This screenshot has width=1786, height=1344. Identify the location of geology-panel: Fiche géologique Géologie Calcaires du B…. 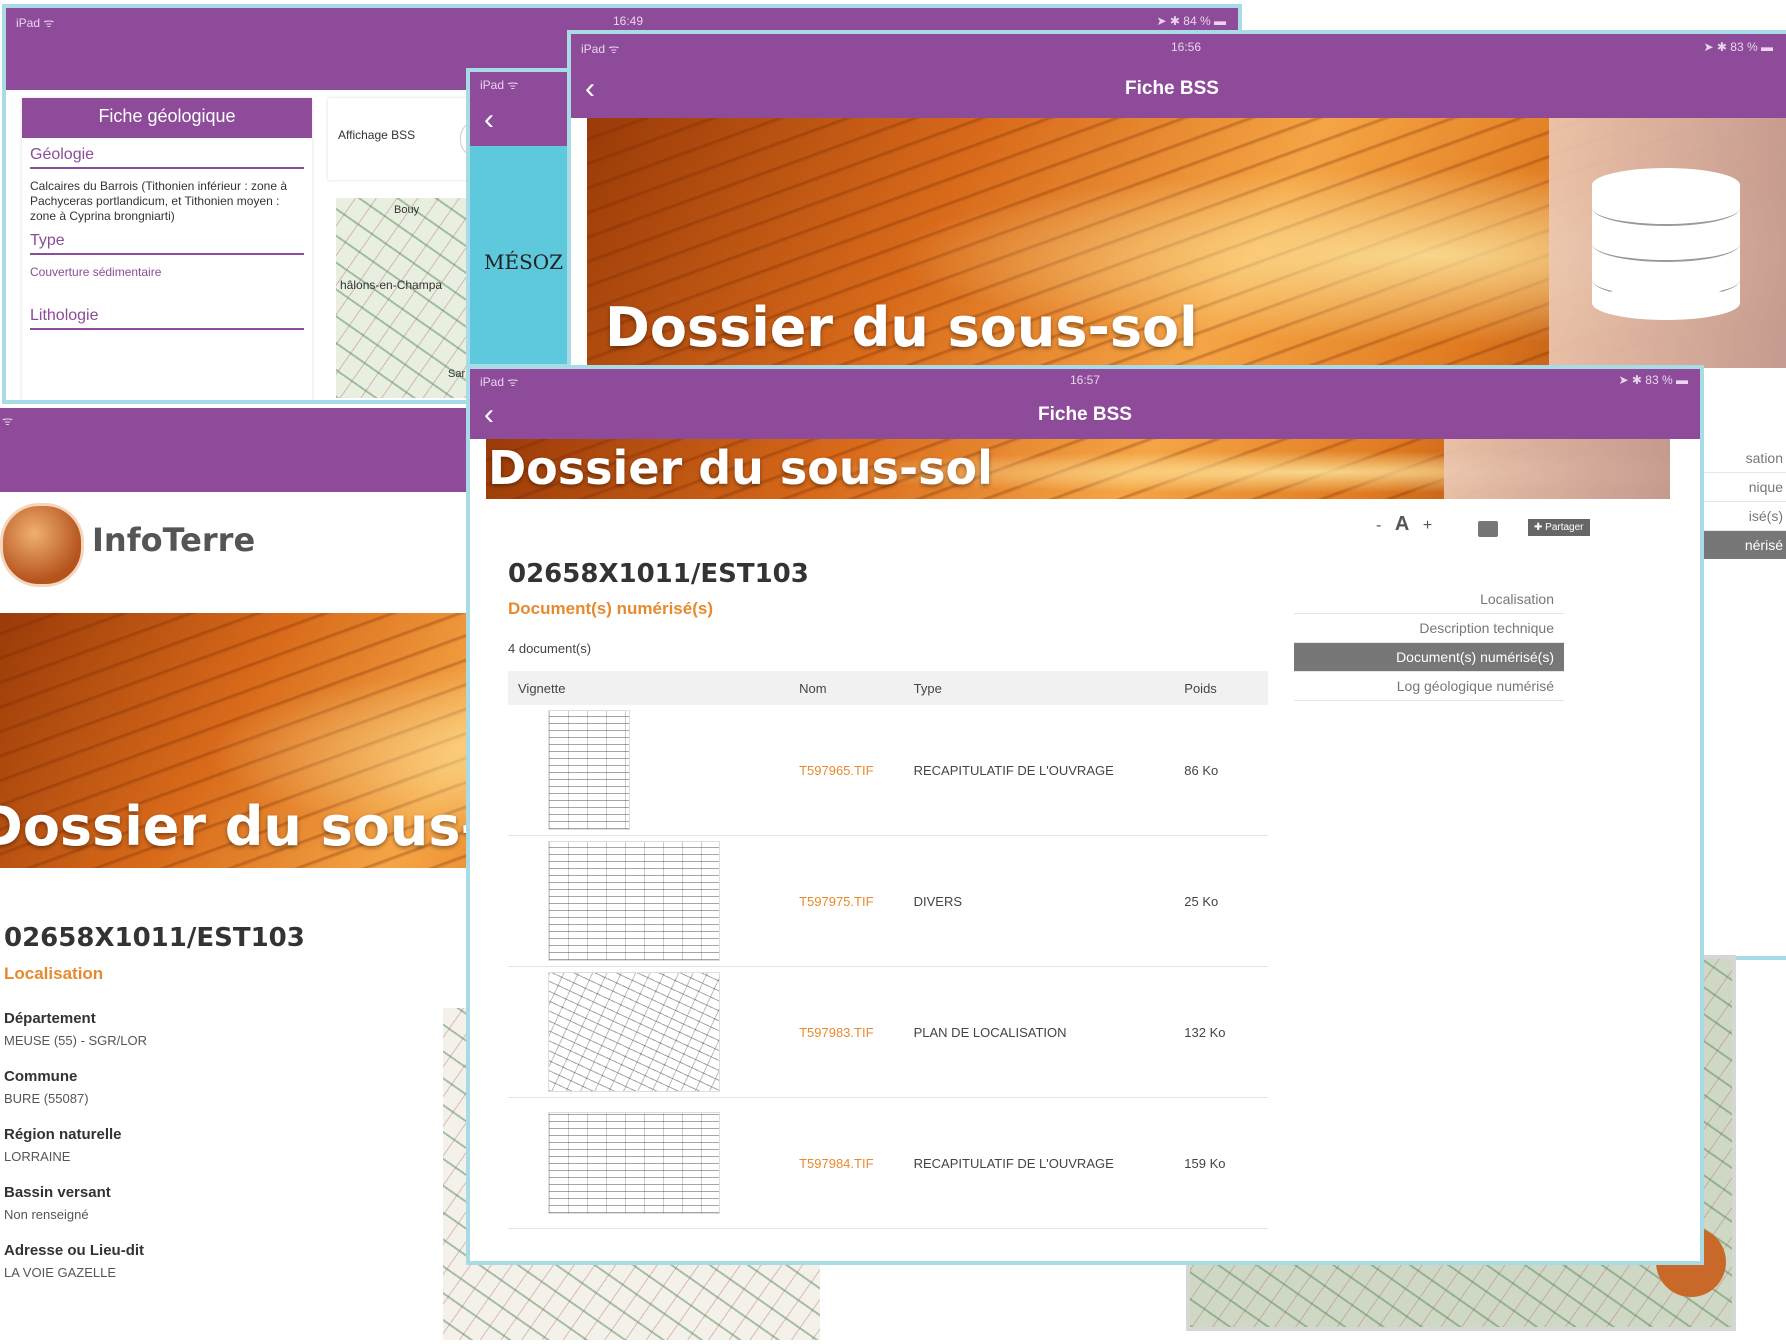
(167, 249).